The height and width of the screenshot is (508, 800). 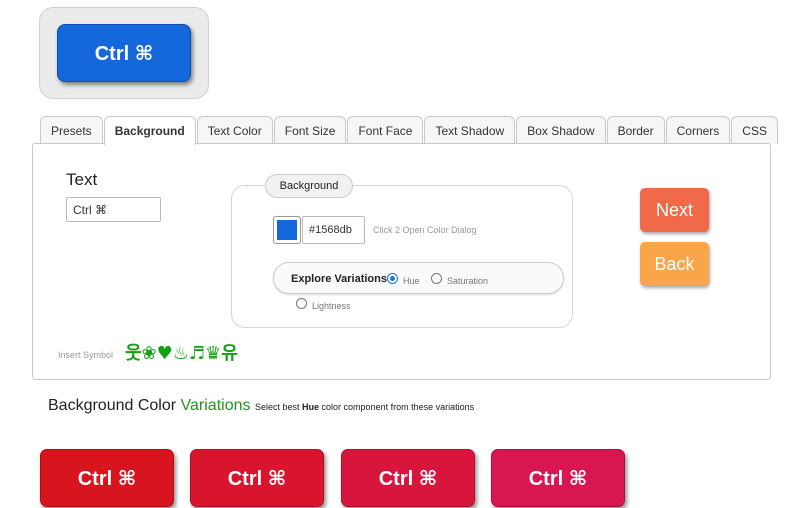 What do you see at coordinates (113, 209) in the screenshot?
I see `text-input` at bounding box center [113, 209].